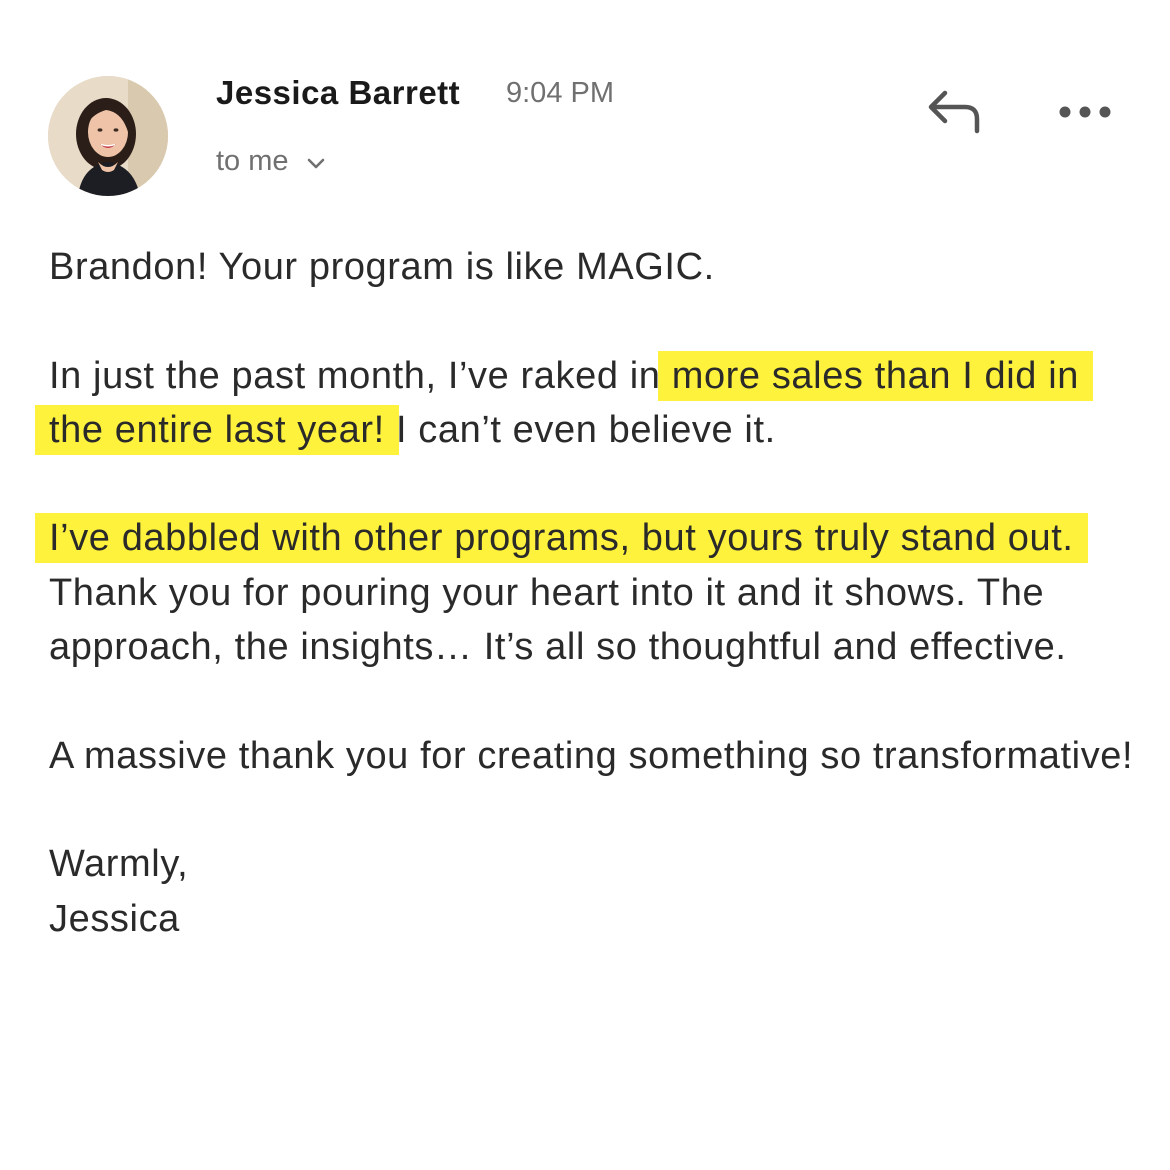 The width and height of the screenshot is (1170, 1170). I want to click on reply-button, so click(954, 112).